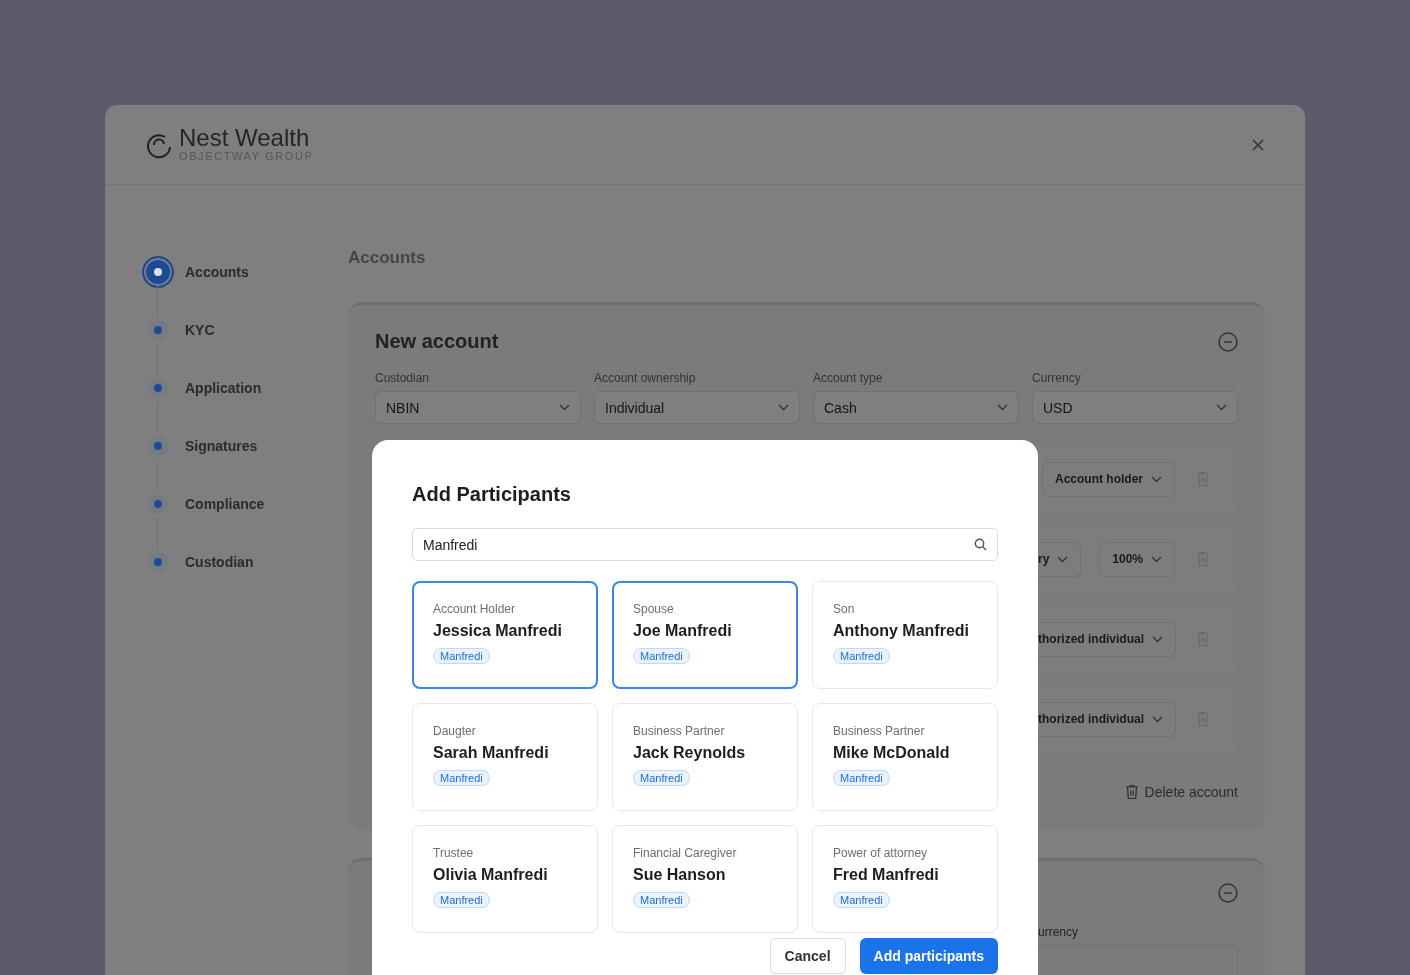 The image size is (1410, 975). Describe the element at coordinates (807, 956) in the screenshot. I see `cancel-button: Cancel` at that location.